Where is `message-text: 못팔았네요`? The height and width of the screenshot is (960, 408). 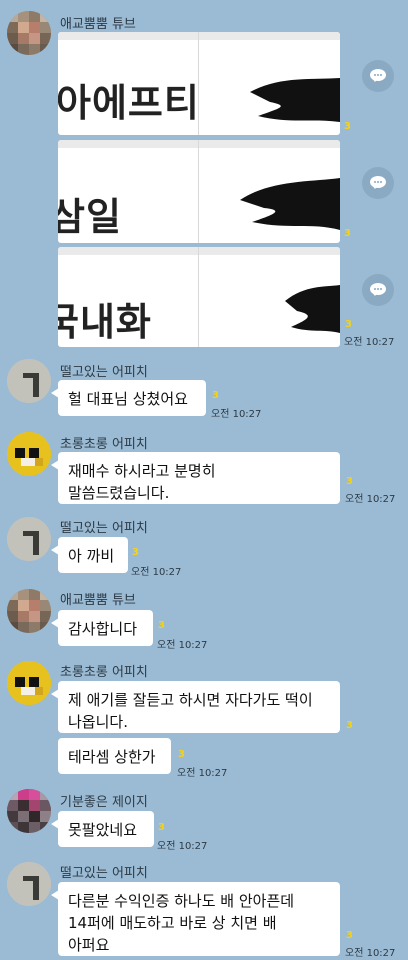 message-text: 못팔았네요 is located at coordinates (103, 830).